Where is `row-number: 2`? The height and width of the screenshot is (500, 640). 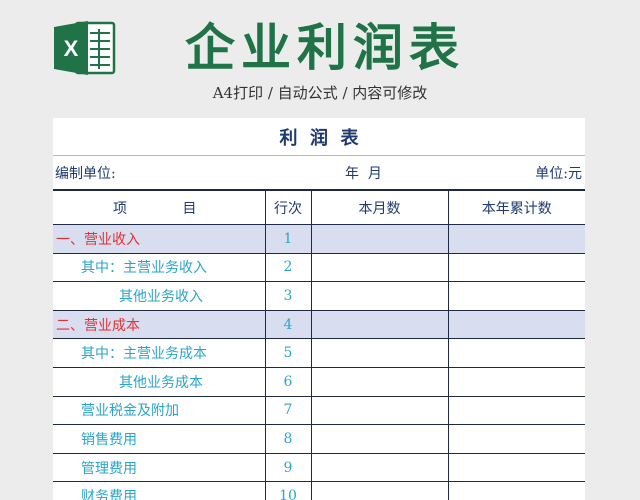
row-number: 2 is located at coordinates (288, 267).